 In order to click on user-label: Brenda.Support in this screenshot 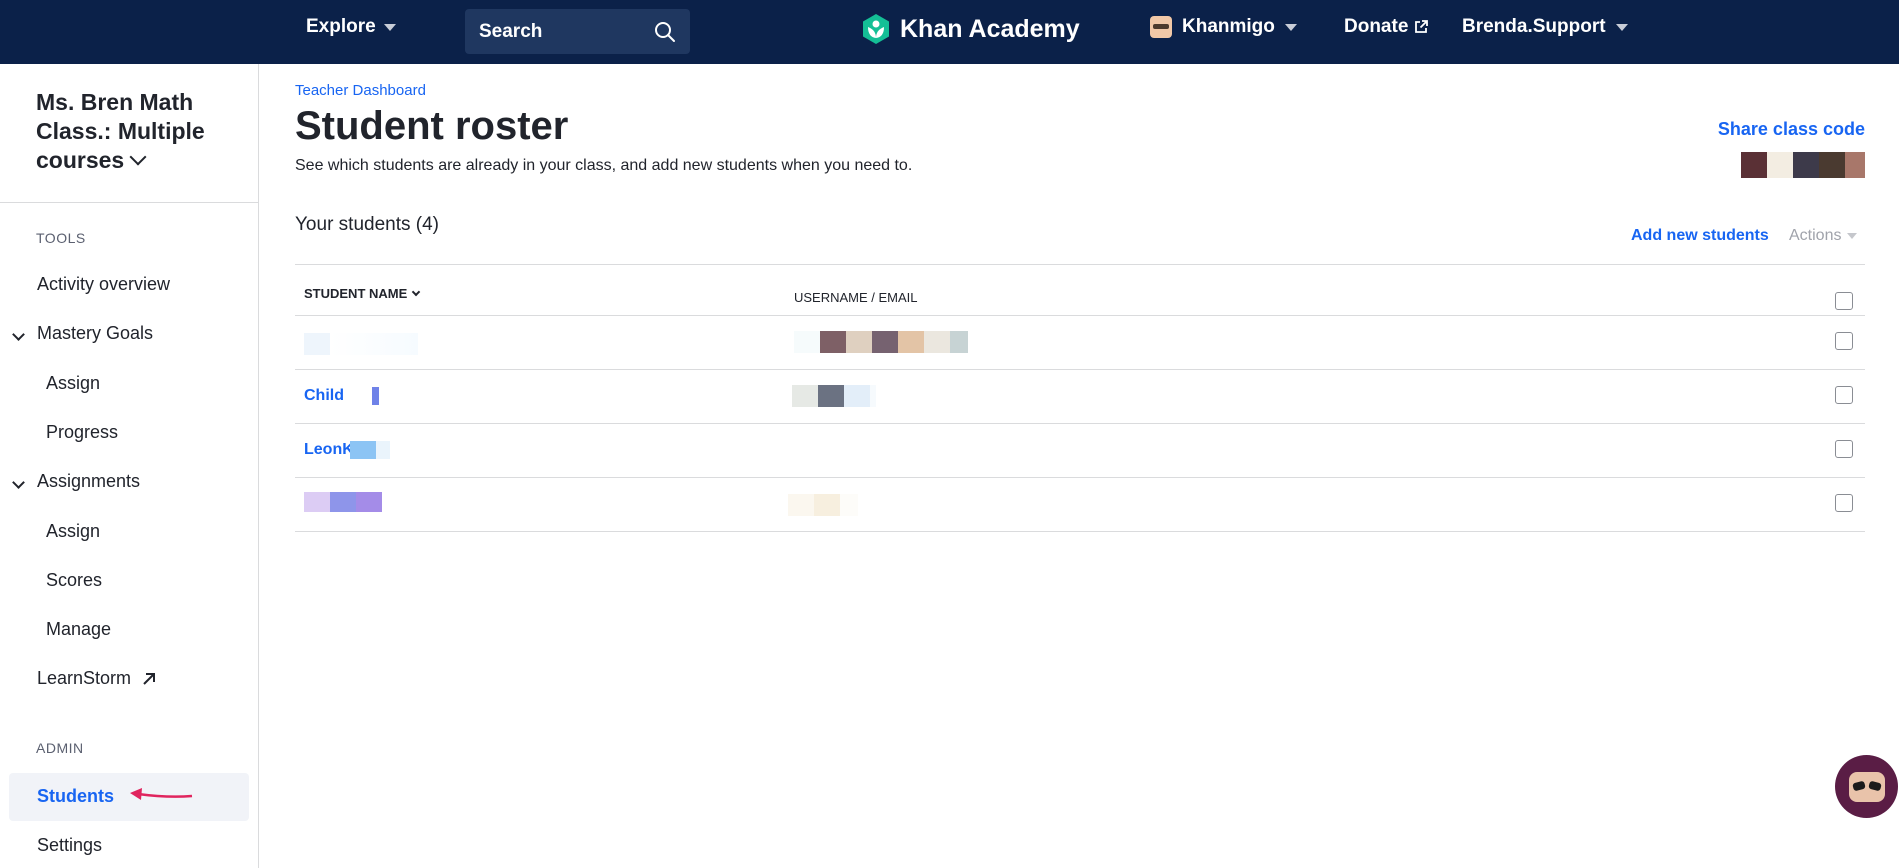, I will do `click(1534, 26)`.